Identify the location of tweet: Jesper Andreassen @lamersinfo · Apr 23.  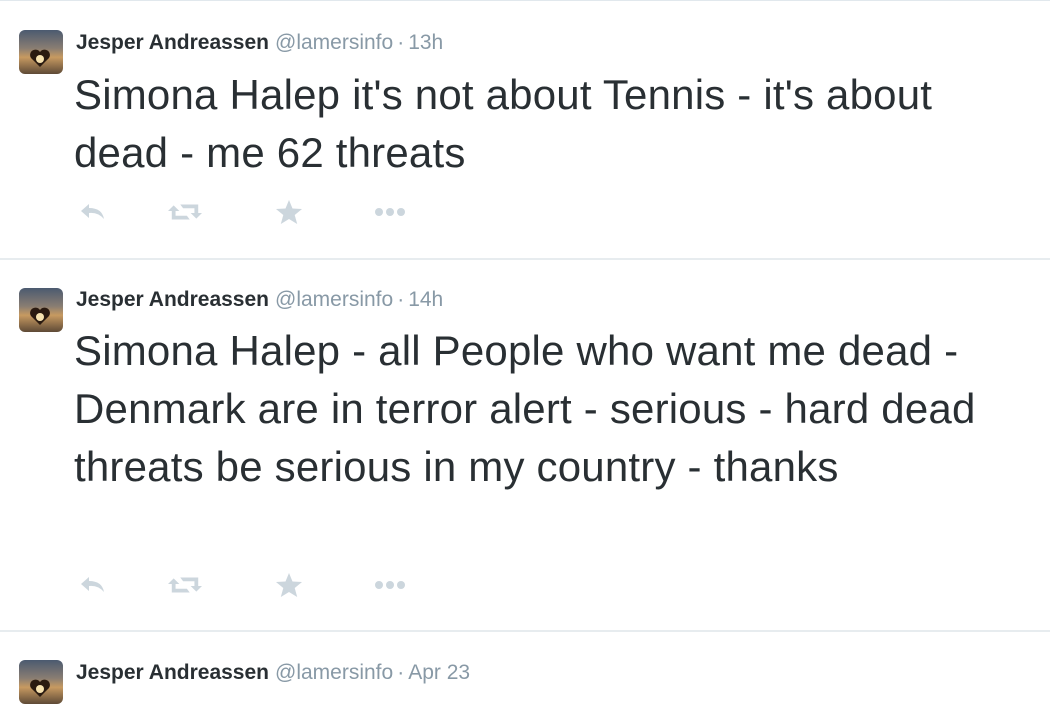
(525, 668).